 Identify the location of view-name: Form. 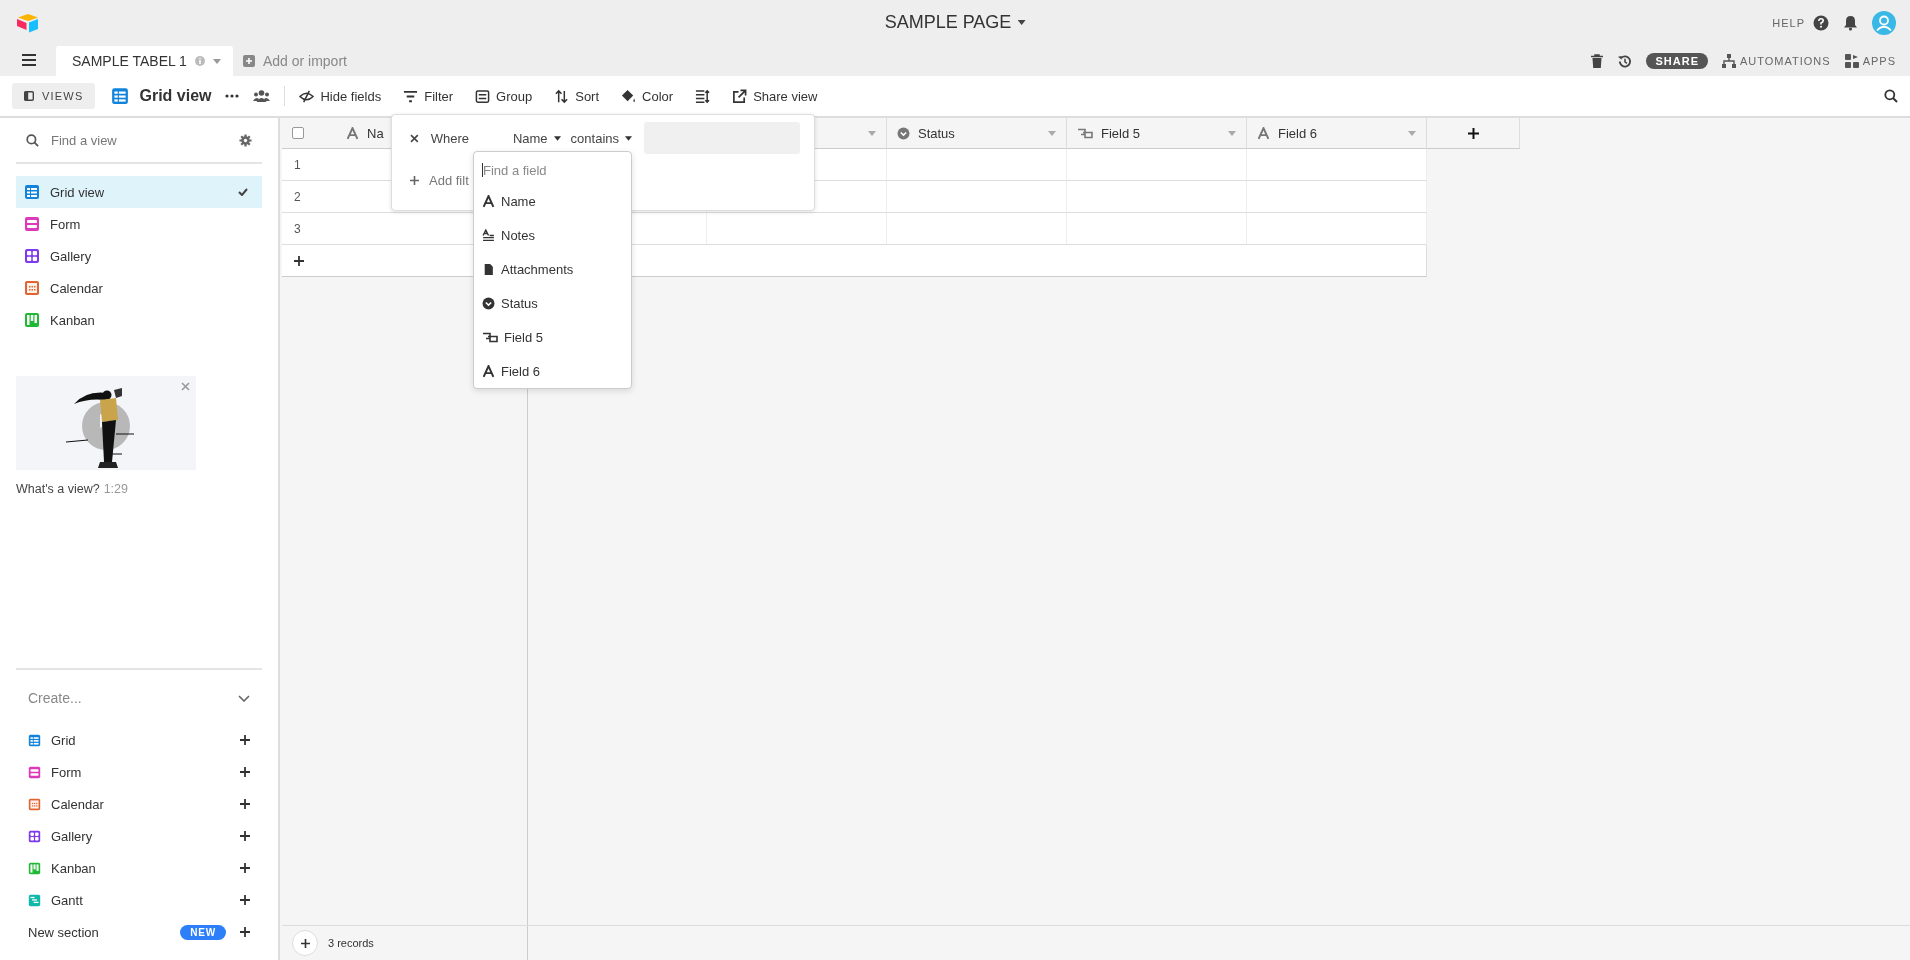
(66, 224).